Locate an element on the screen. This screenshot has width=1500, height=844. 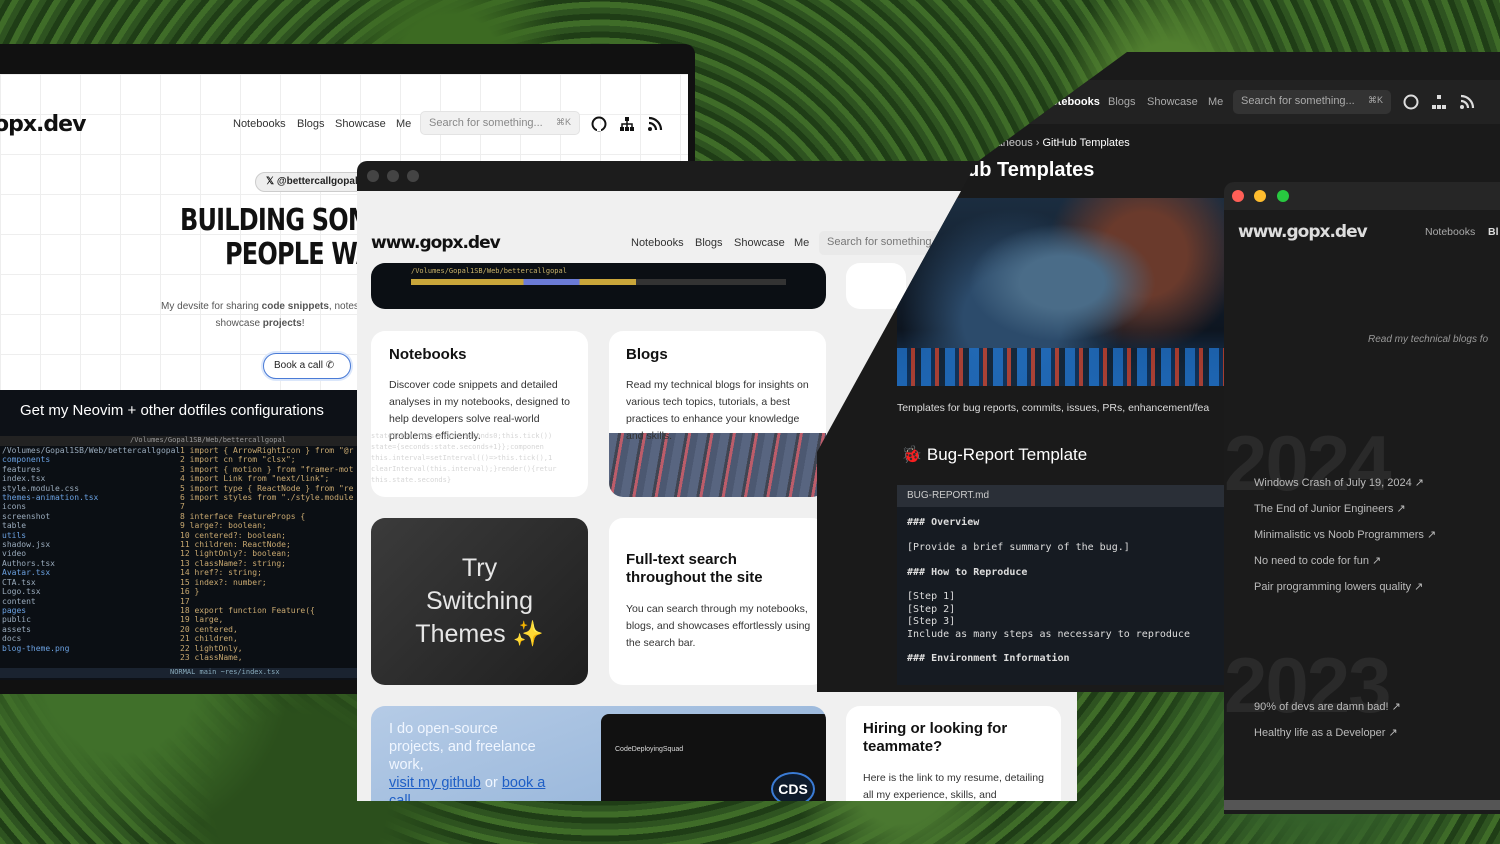
github-link: visit my github is located at coordinates (435, 783).